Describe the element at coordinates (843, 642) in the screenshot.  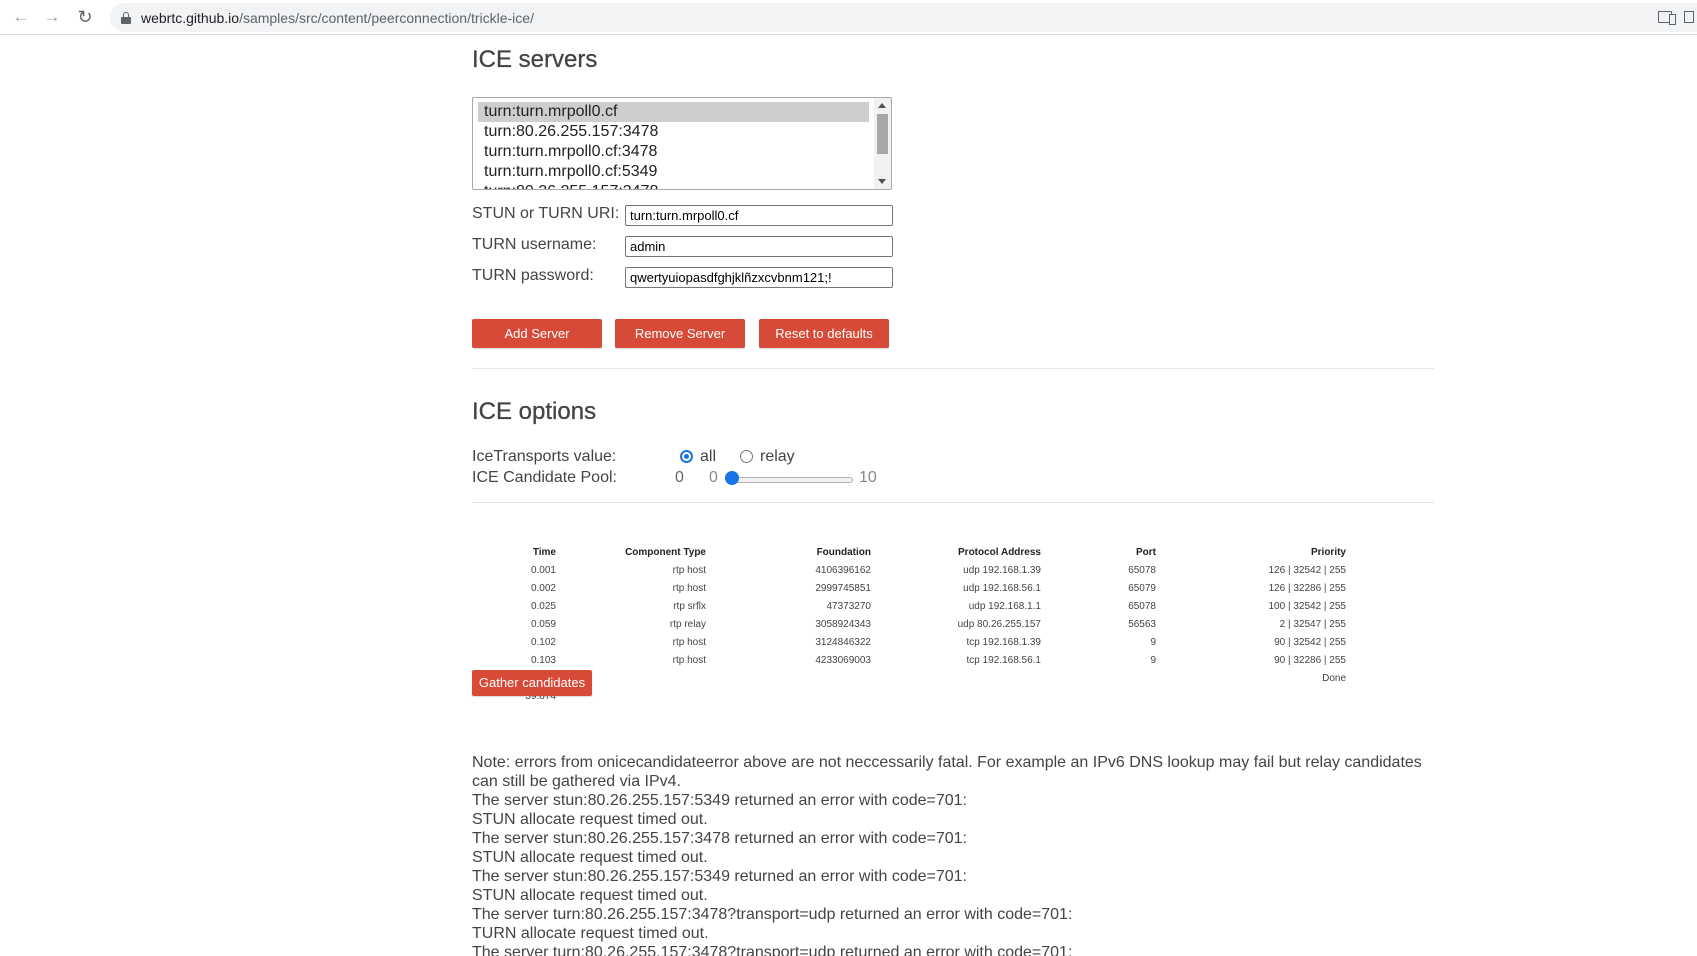
I see `cell-foundation: 3124846322` at that location.